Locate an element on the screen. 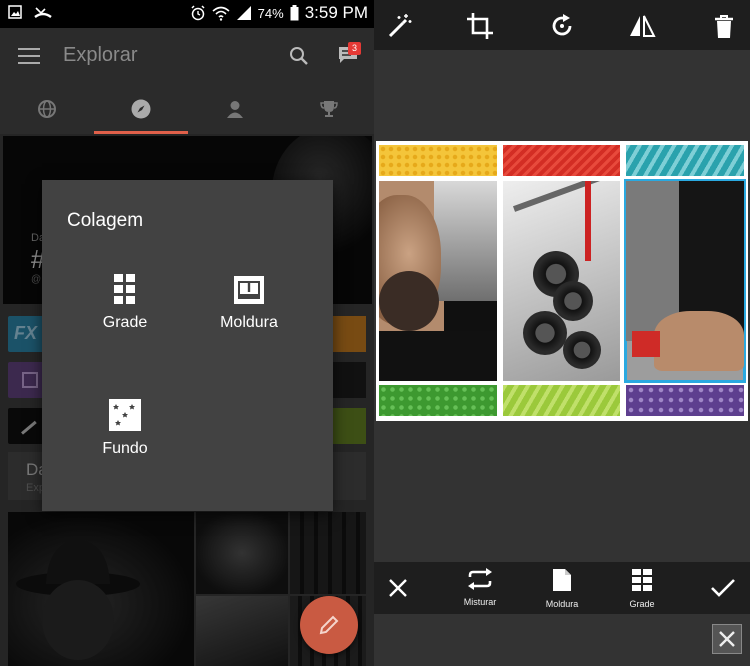 The image size is (750, 666). battery-icon is located at coordinates (294, 13).